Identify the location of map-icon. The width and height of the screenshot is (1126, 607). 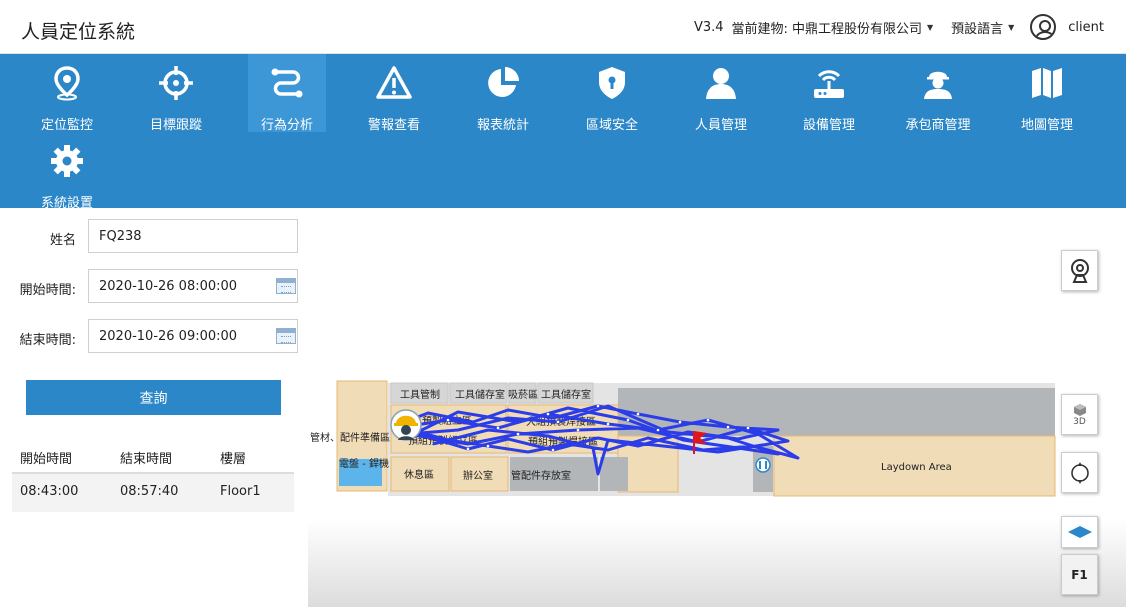
(1047, 83).